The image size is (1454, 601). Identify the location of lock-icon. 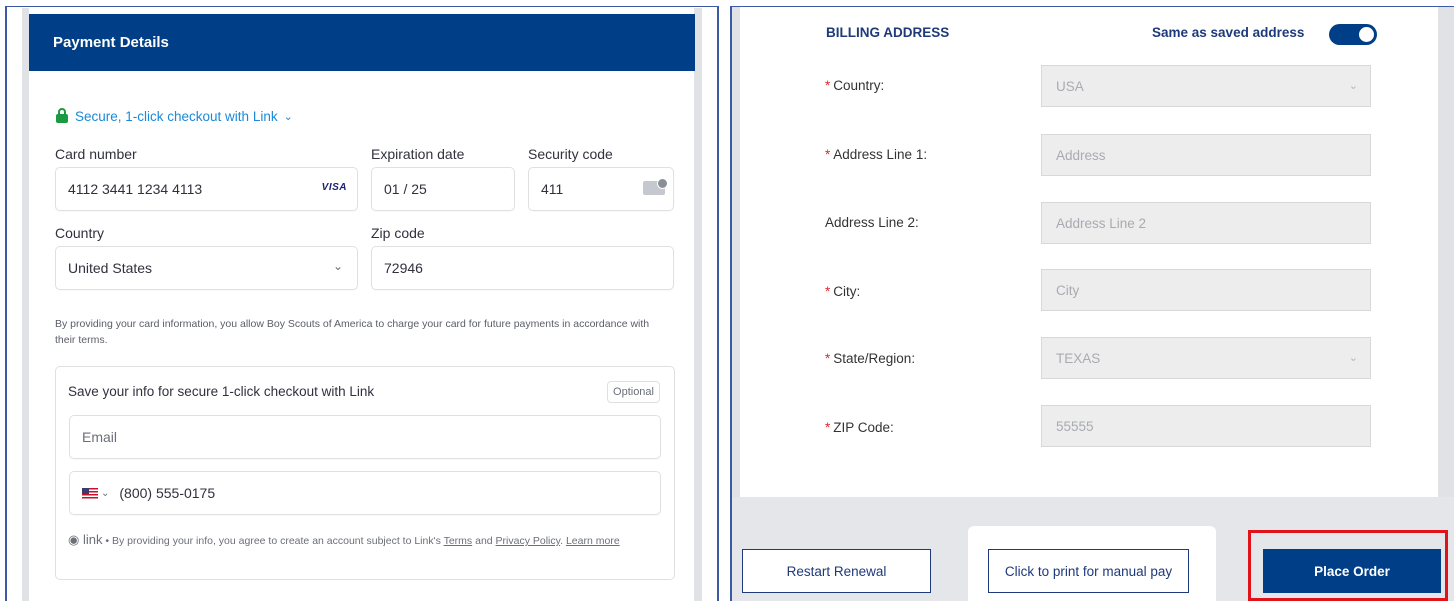
(62, 116).